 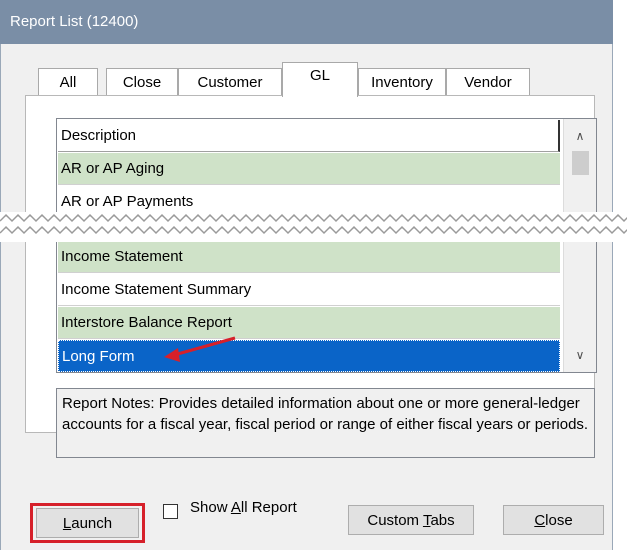 I want to click on grid-row: Income Statement Summary, so click(x=309, y=290).